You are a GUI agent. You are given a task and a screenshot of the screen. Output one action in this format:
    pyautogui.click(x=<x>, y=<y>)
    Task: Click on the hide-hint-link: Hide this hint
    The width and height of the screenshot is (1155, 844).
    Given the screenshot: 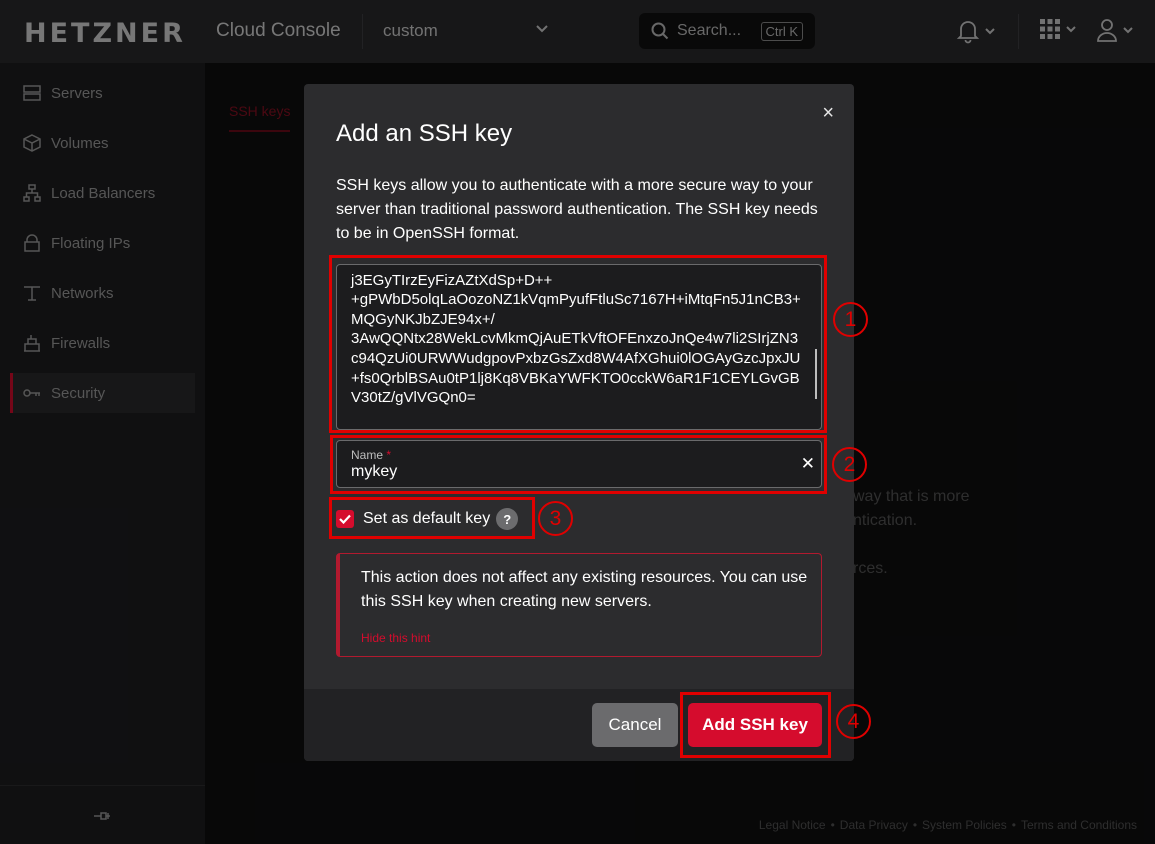 What is the action you would take?
    pyautogui.click(x=395, y=638)
    